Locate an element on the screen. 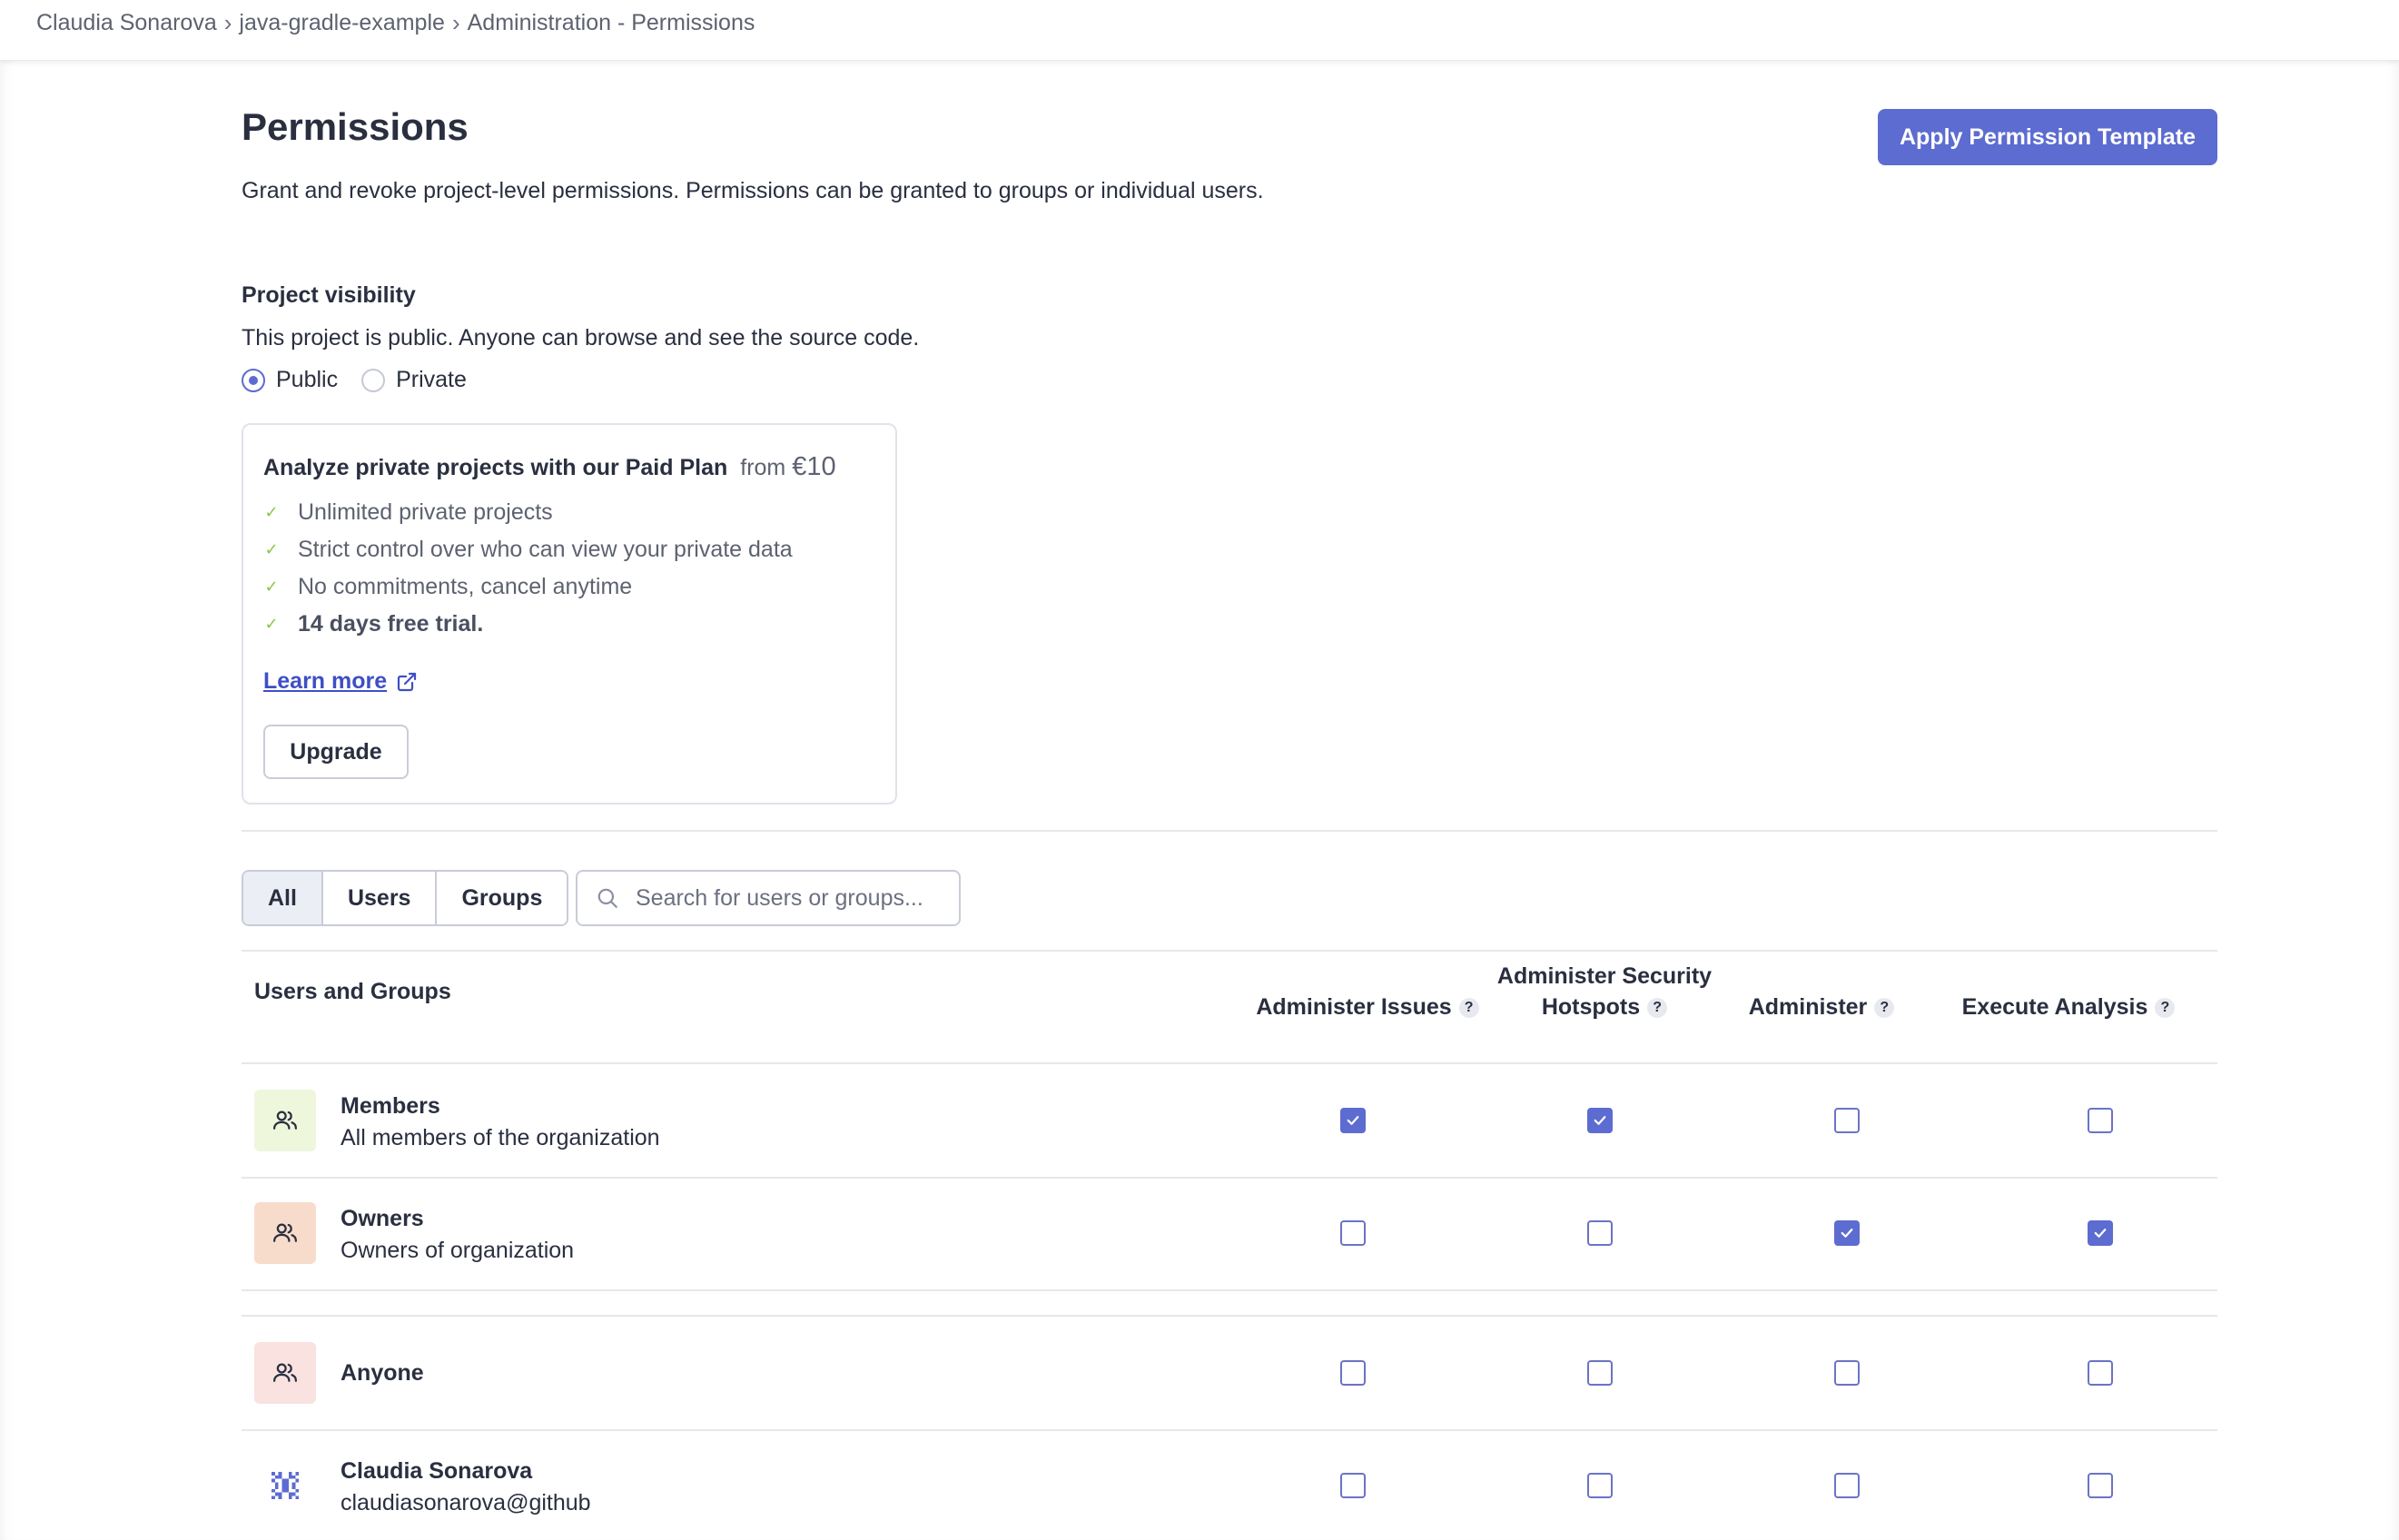  checkbox-anyone-execute-analysis is located at coordinates (2100, 1373).